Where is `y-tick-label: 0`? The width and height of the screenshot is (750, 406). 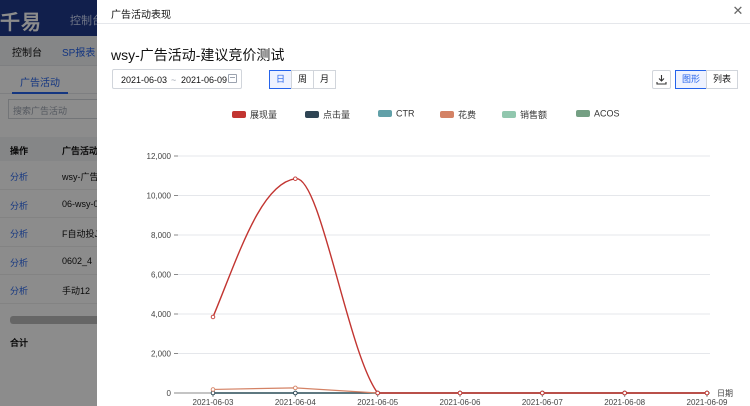
y-tick-label: 0 is located at coordinates (169, 393).